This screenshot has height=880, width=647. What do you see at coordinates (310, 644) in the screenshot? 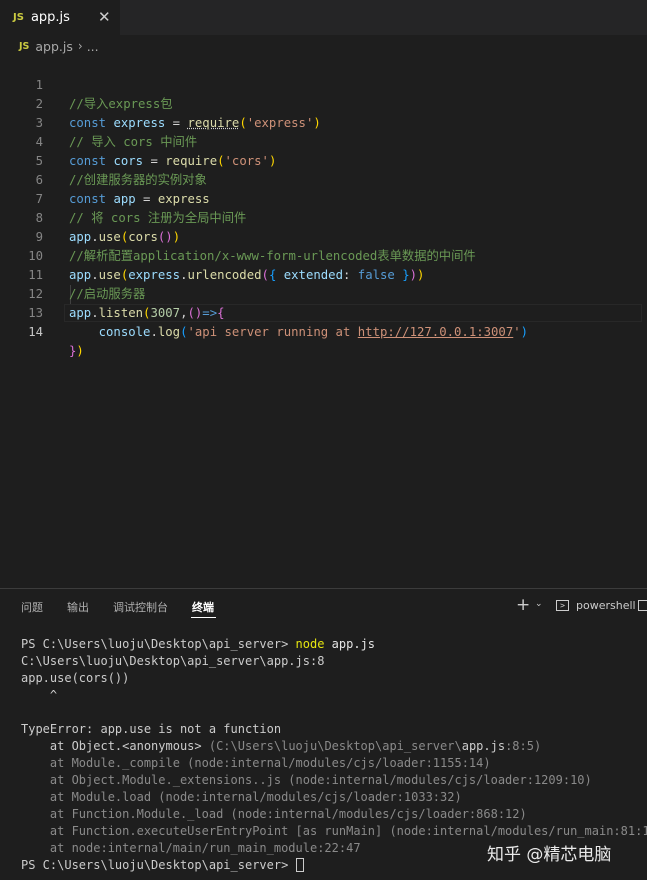
I see `terminal-command: node` at bounding box center [310, 644].